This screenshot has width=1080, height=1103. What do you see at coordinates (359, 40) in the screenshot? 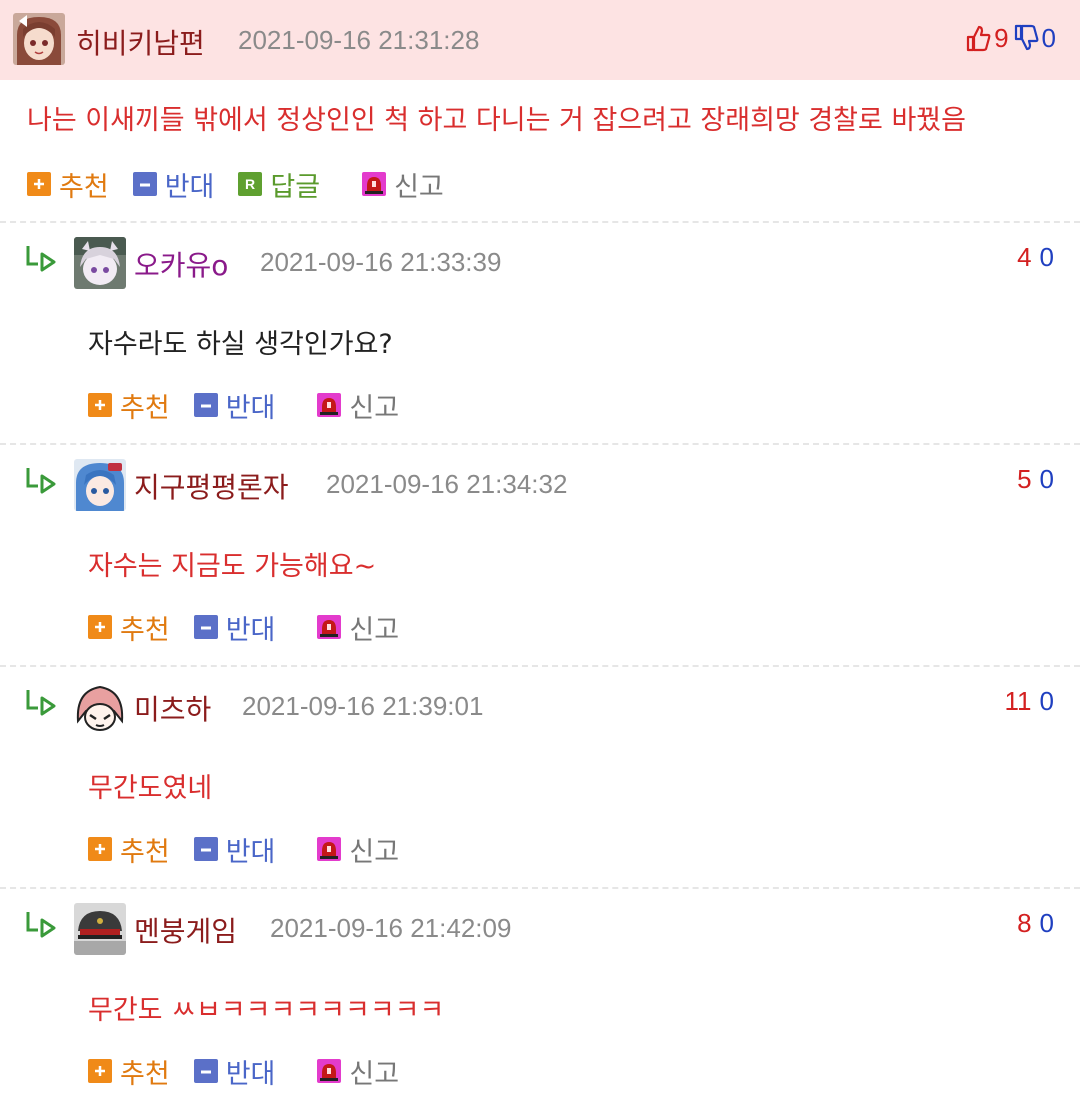
I see `comment-timestamp: 2021-09-16 21:31:28` at bounding box center [359, 40].